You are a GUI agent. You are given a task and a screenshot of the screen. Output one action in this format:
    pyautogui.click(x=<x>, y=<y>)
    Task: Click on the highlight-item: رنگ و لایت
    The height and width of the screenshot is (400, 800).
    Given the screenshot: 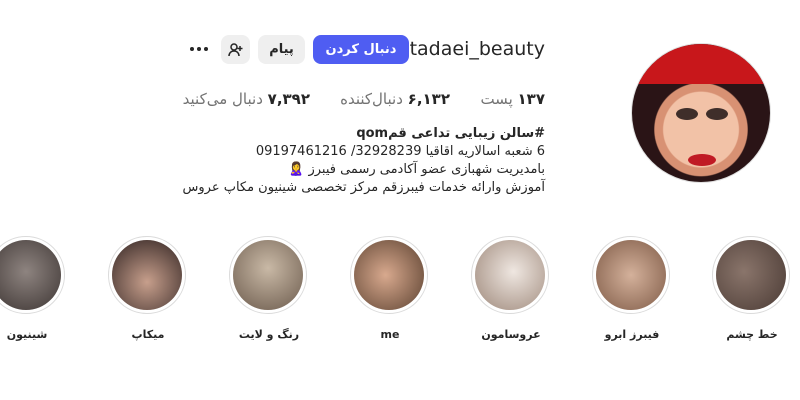 What is the action you would take?
    pyautogui.click(x=269, y=288)
    